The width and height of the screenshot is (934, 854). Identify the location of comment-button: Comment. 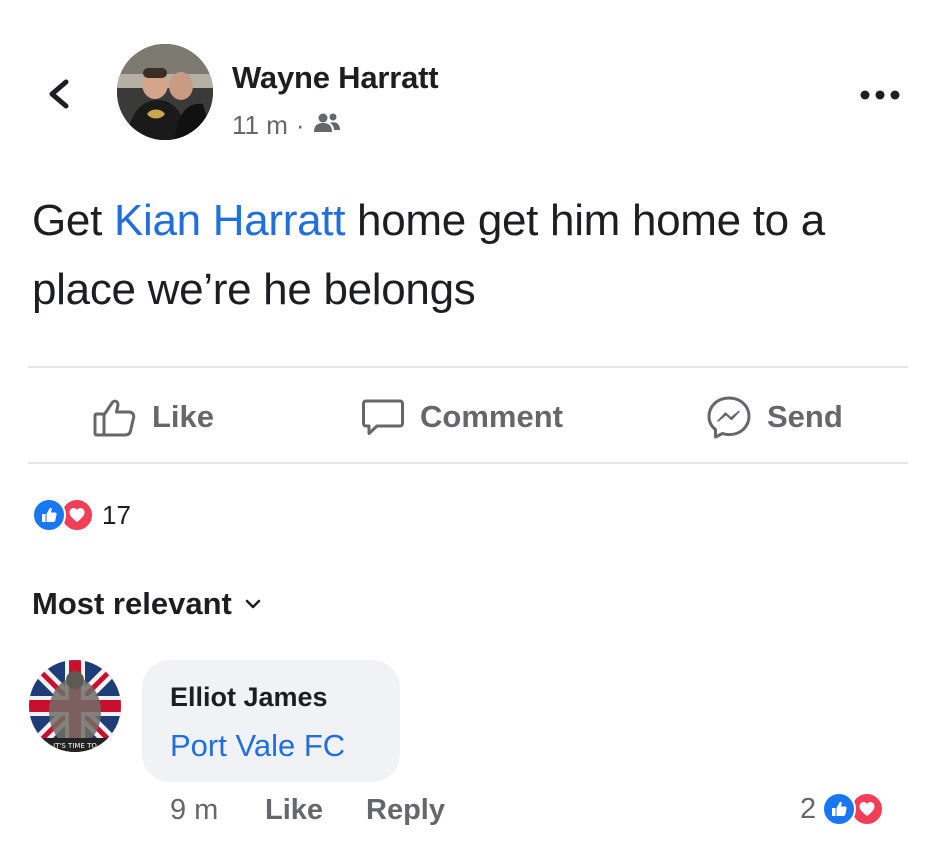
(461, 417).